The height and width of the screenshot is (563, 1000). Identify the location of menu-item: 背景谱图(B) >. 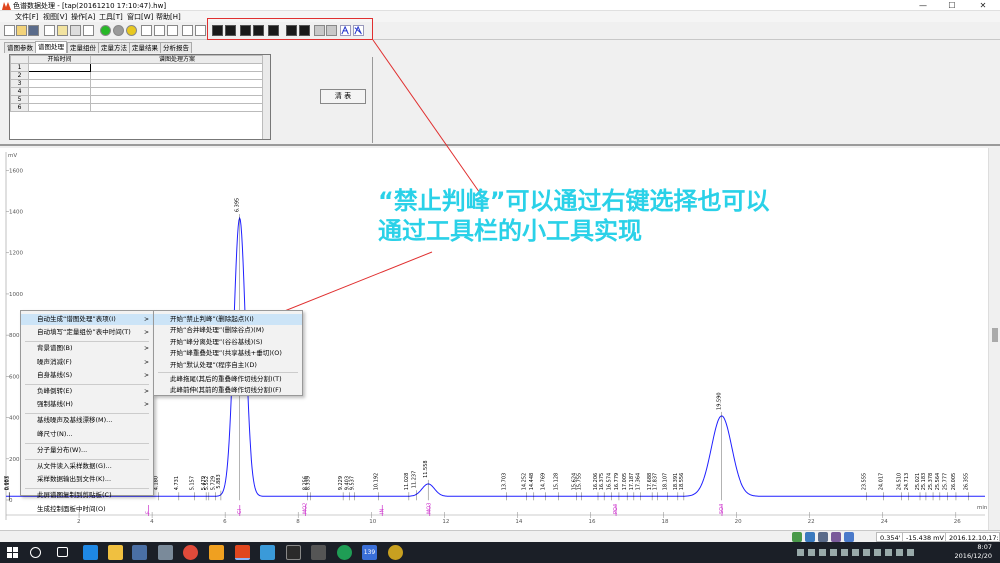
(87, 348).